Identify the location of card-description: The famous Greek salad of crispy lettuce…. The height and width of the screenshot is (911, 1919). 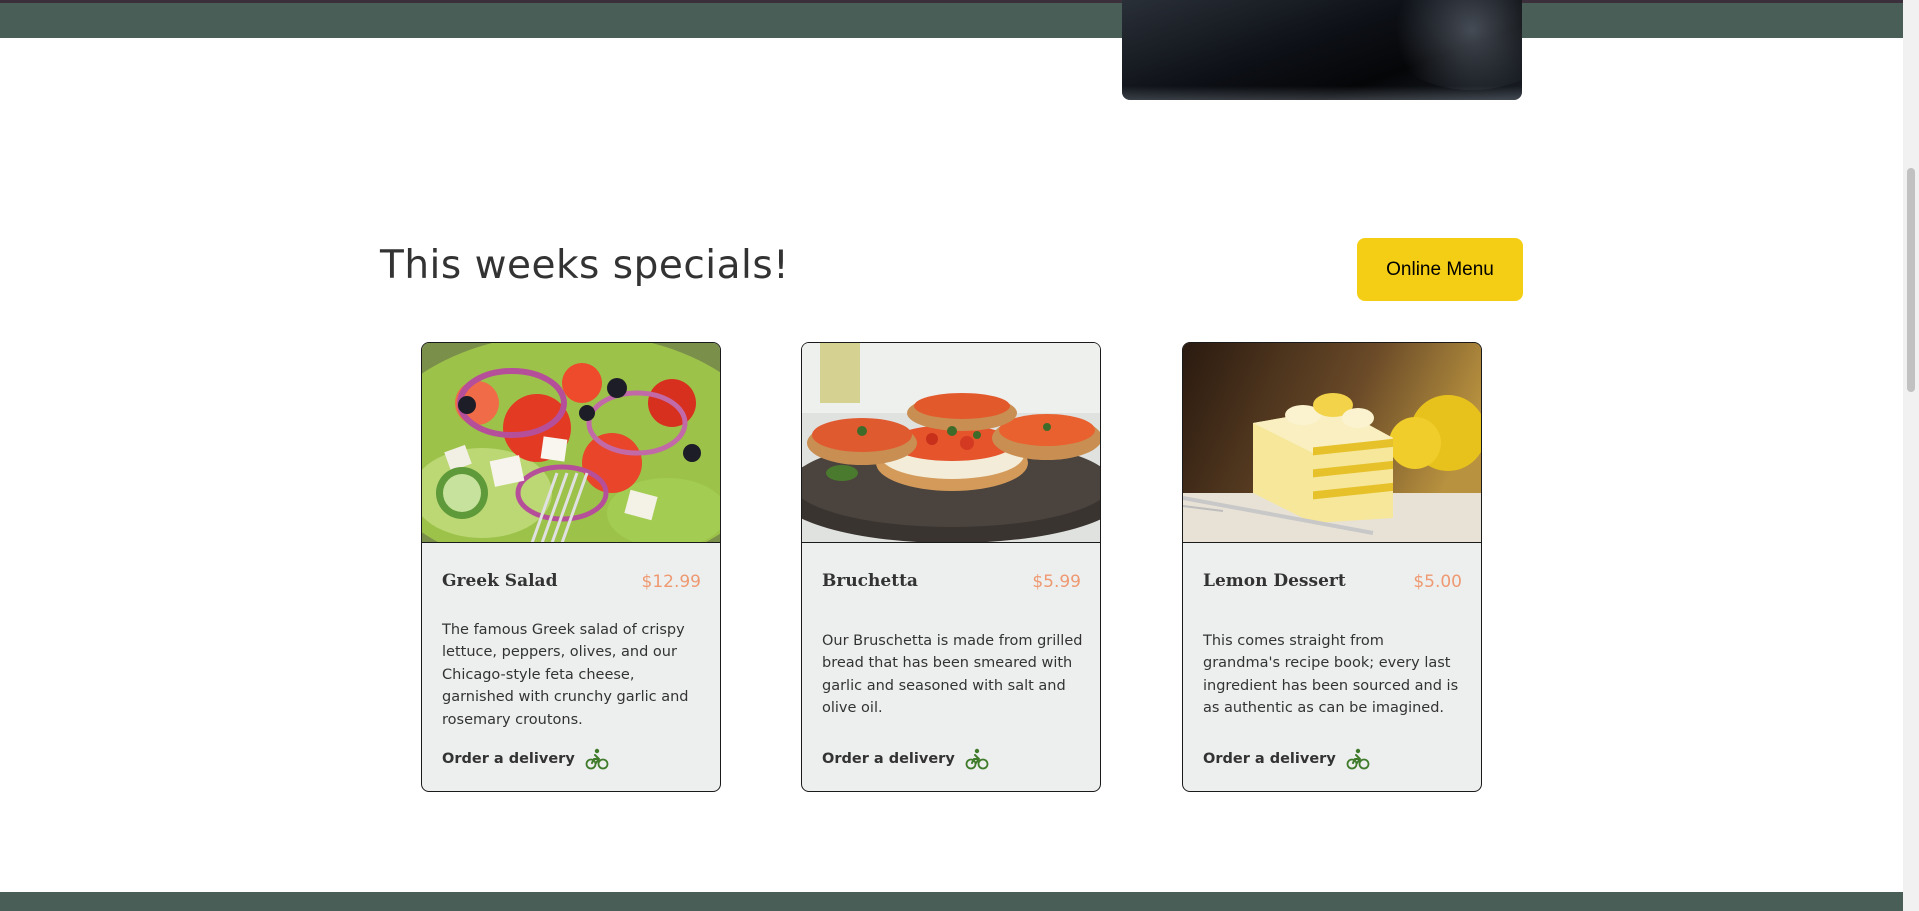
(565, 675).